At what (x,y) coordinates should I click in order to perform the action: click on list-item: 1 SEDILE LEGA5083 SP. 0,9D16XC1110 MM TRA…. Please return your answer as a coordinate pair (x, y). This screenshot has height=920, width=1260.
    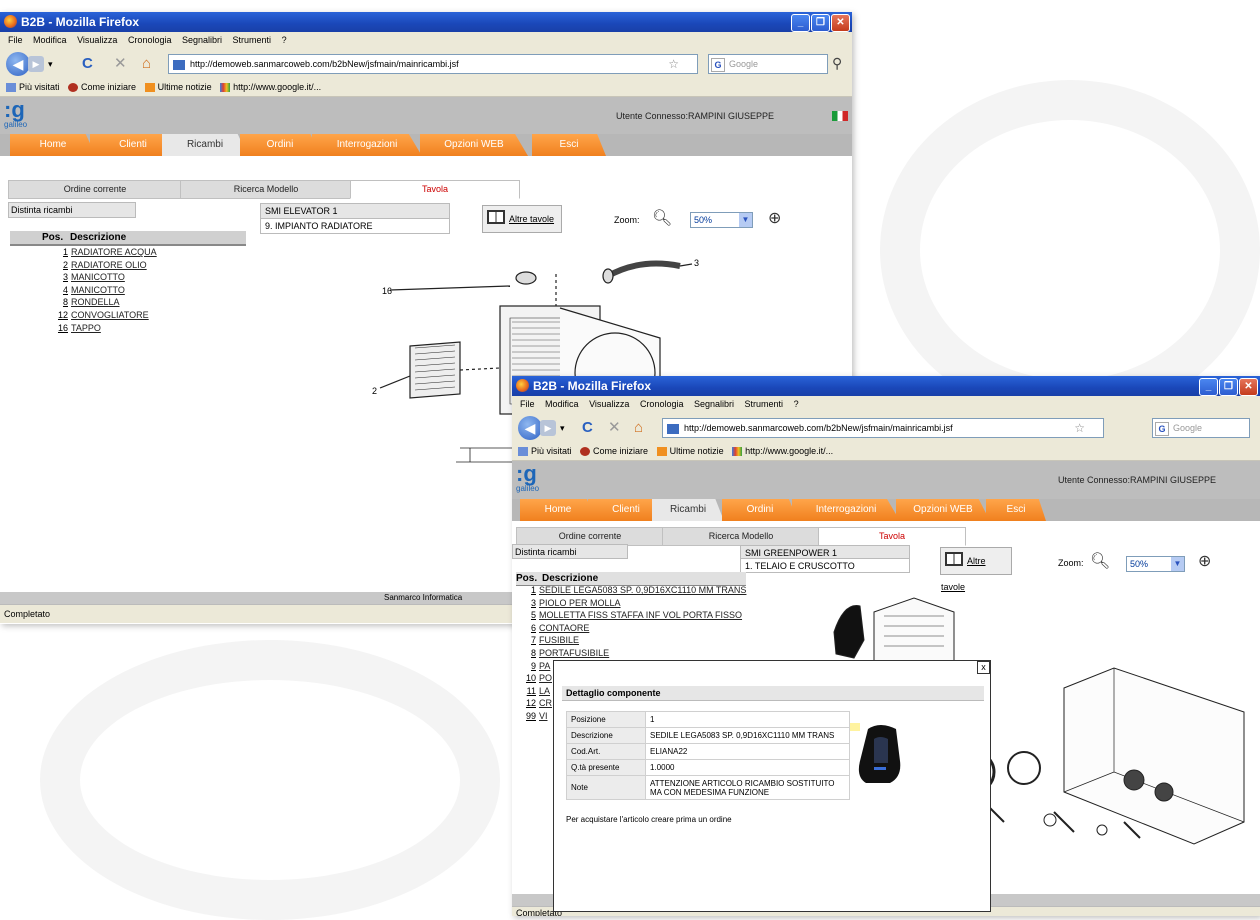
    Looking at the image, I should click on (636, 590).